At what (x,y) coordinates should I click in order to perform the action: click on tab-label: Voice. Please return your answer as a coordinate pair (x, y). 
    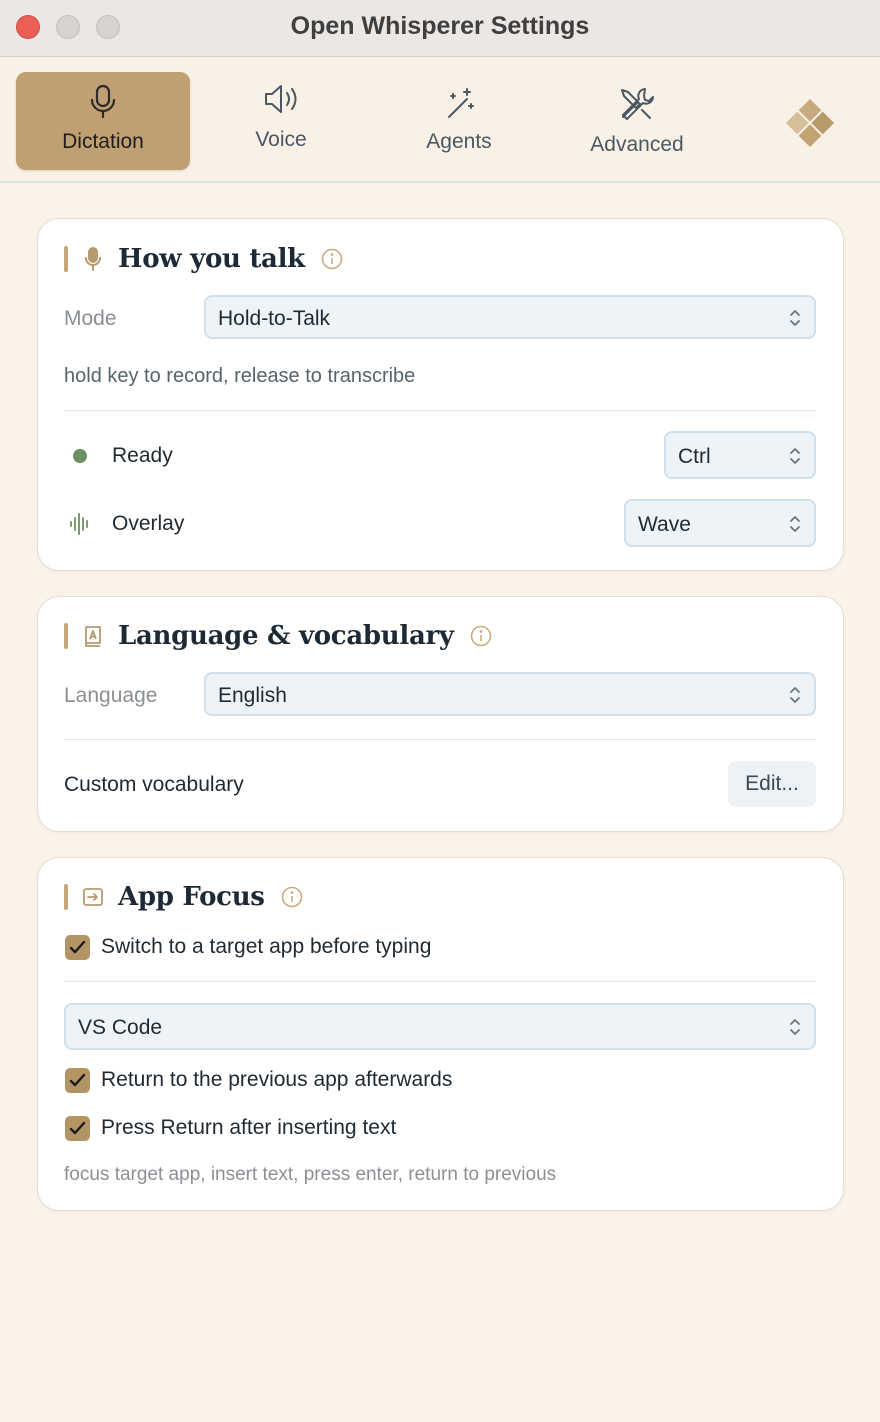
    Looking at the image, I should click on (281, 139).